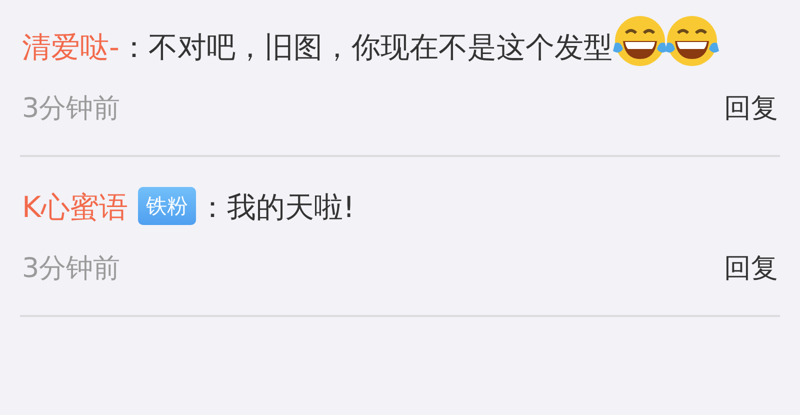 This screenshot has width=800, height=415. Describe the element at coordinates (276, 207) in the screenshot. I see `comment-text: ：我的天啦!` at that location.